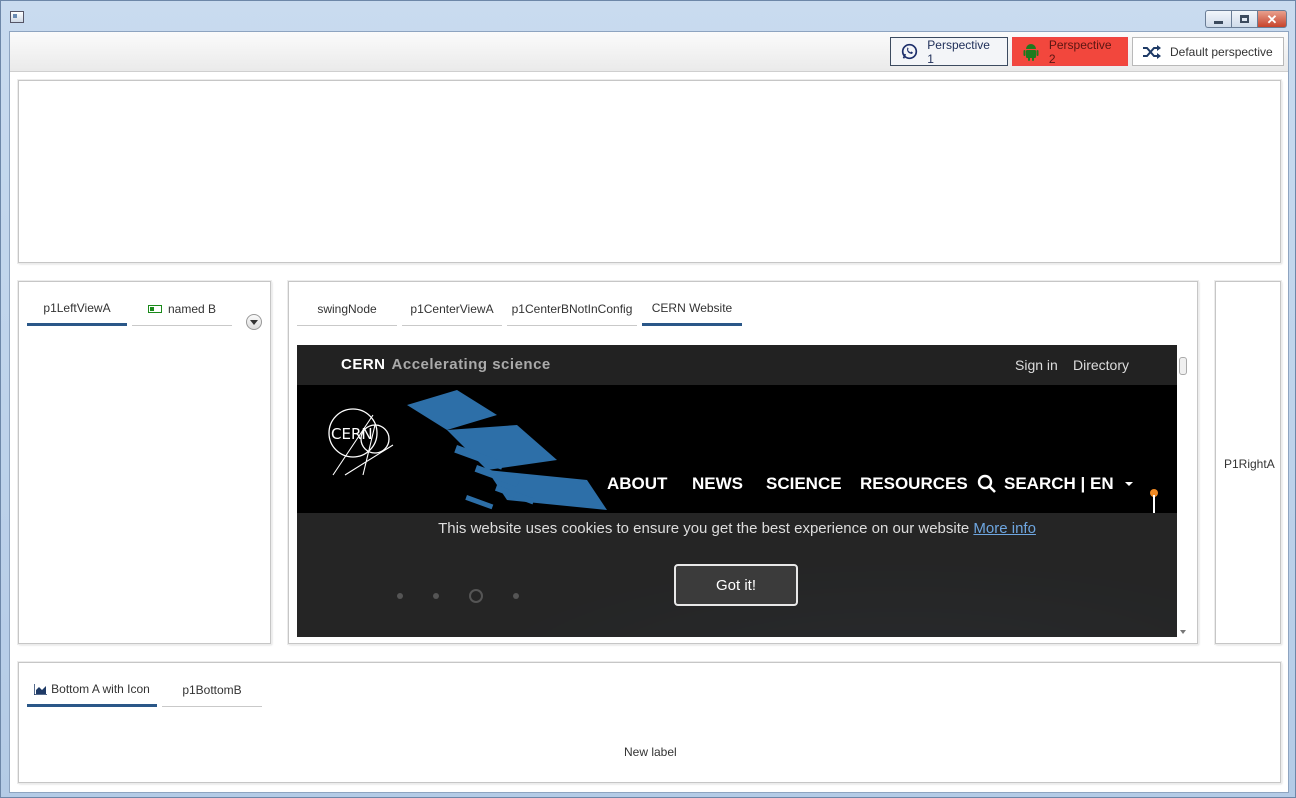 The width and height of the screenshot is (1296, 798). I want to click on perspective-1-label: Perspective 1, so click(958, 51).